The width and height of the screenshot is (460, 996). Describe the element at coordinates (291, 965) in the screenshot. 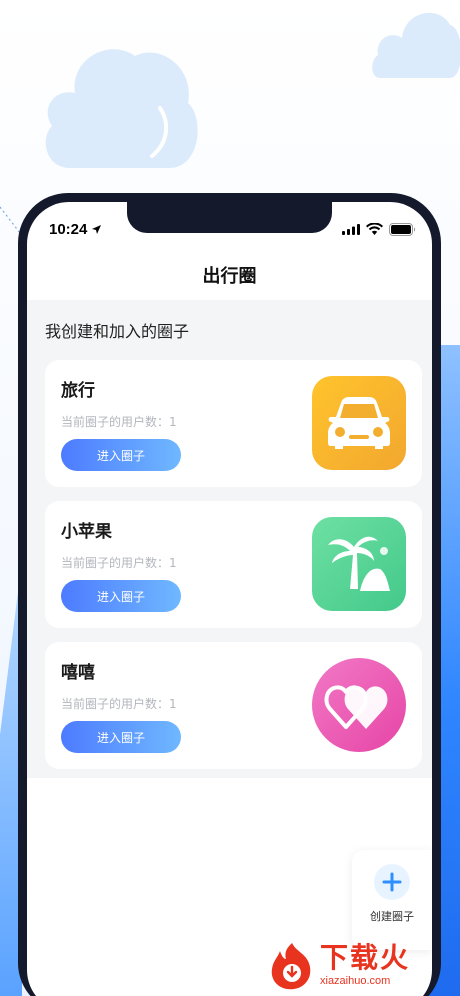

I see `flame-logo-icon` at that location.